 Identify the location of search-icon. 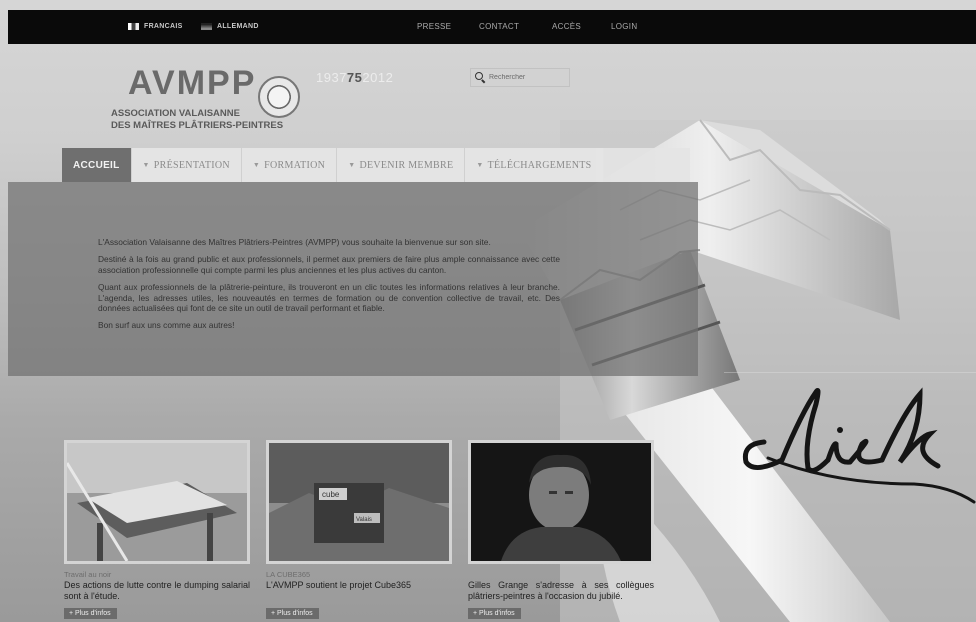
(479, 77).